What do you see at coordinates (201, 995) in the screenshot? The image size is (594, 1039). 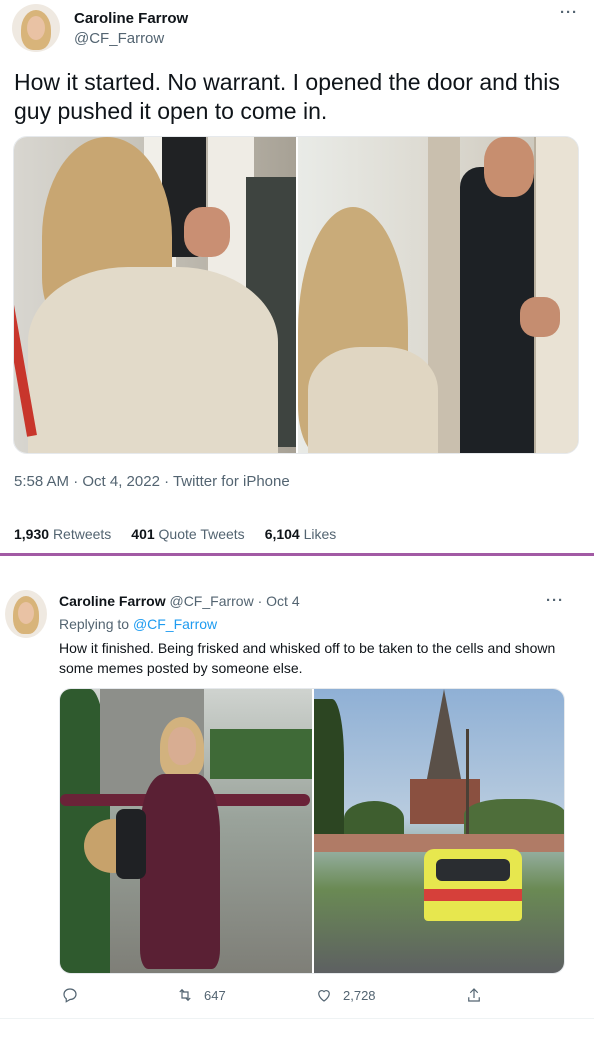 I see `retweet-button: 647` at bounding box center [201, 995].